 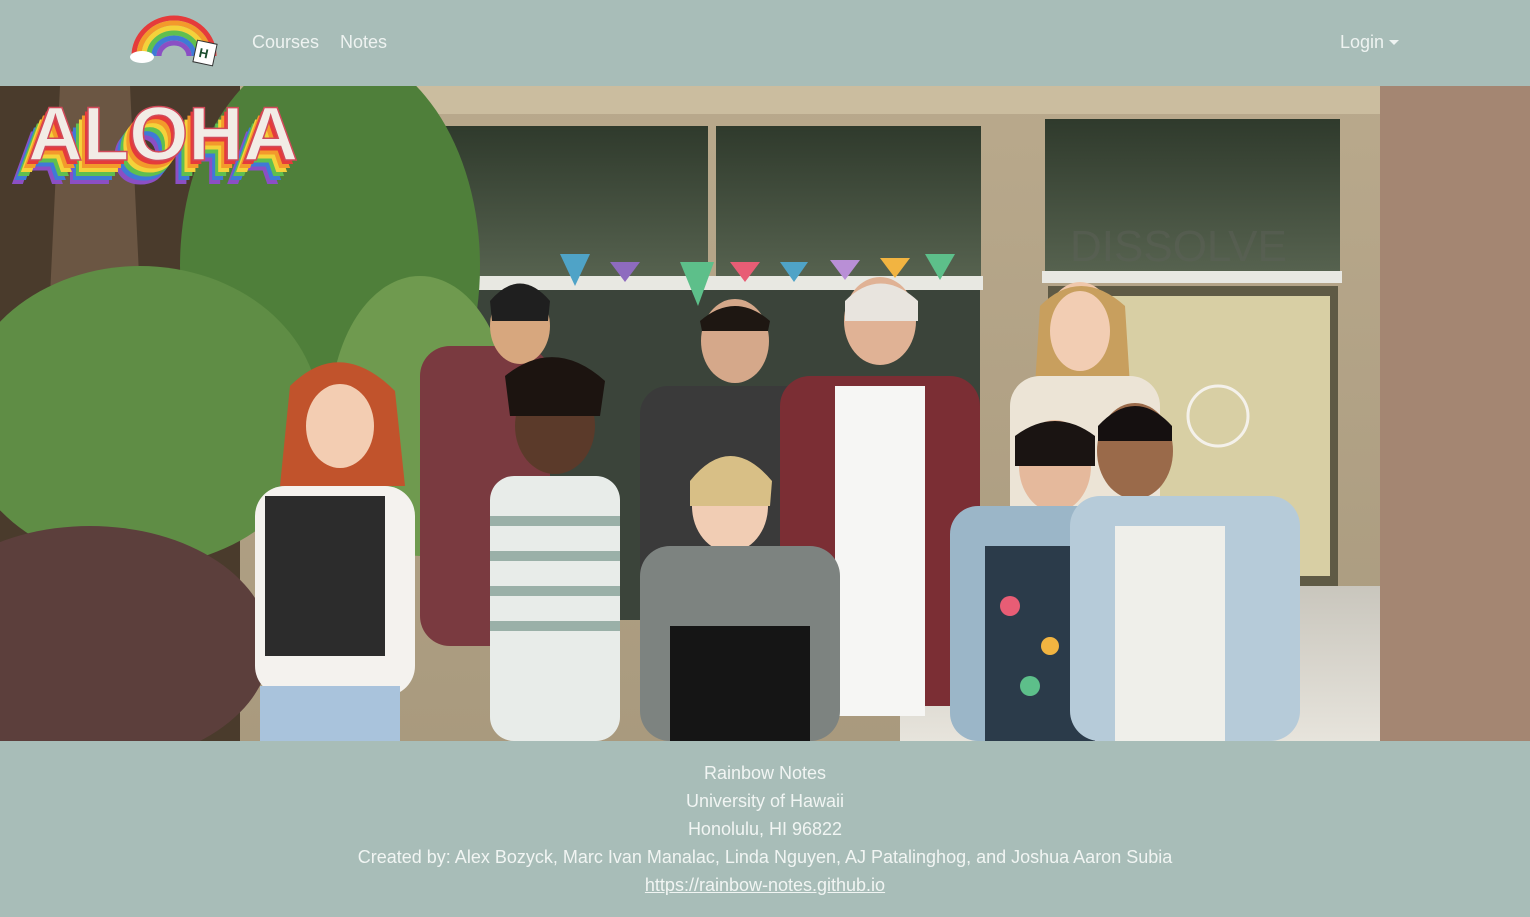 I want to click on login-dropdown: Login, so click(x=1370, y=42).